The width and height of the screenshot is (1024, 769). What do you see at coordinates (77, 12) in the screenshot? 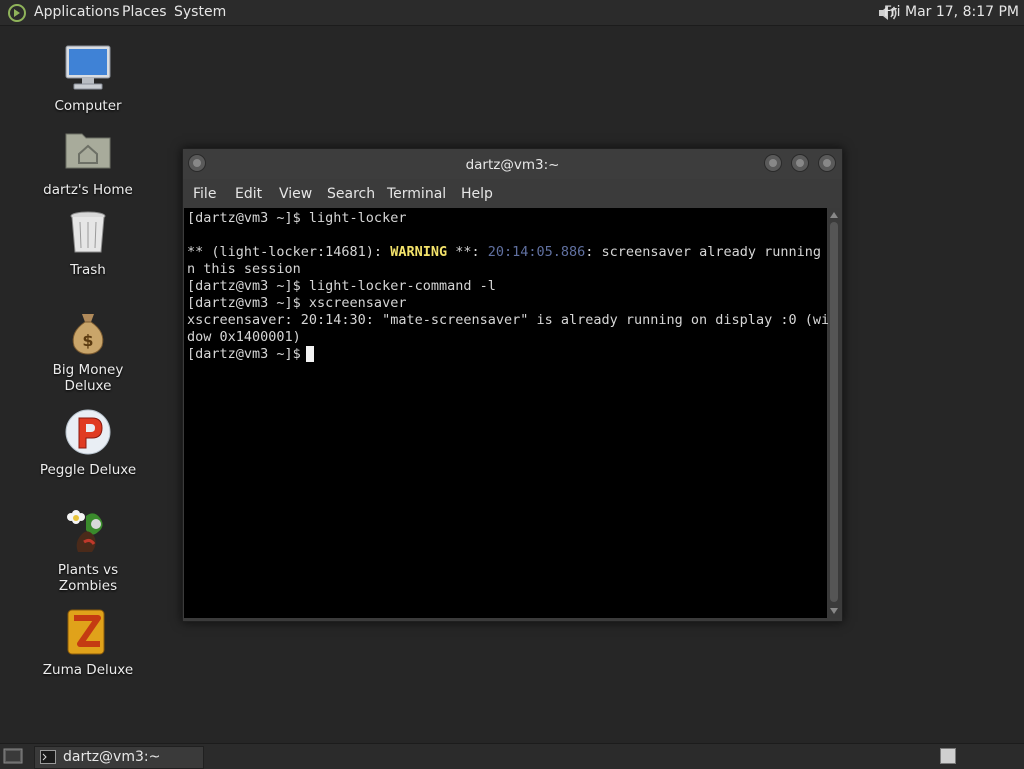
I see `applications-menu: Applications` at bounding box center [77, 12].